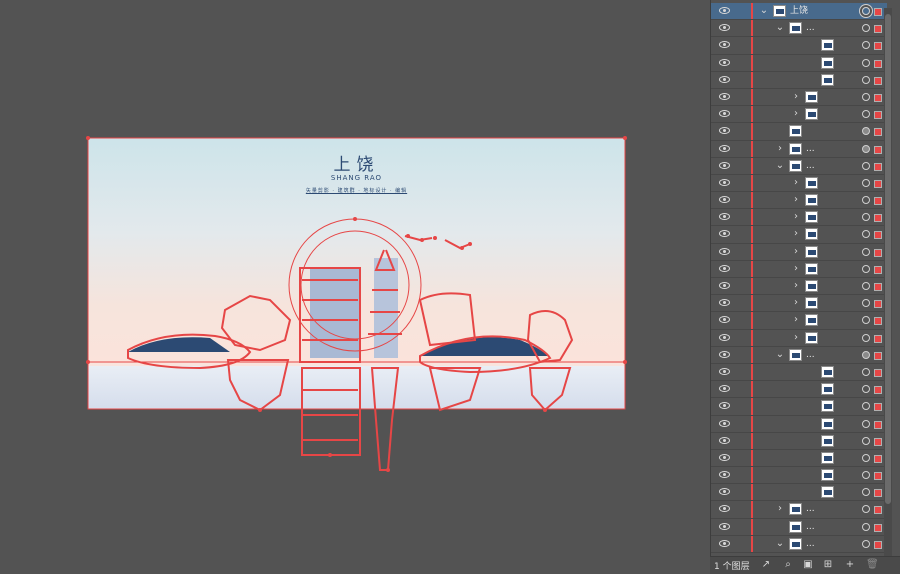  What do you see at coordinates (780, 166) in the screenshot?
I see `chevron-down-icon: ⌄` at bounding box center [780, 166].